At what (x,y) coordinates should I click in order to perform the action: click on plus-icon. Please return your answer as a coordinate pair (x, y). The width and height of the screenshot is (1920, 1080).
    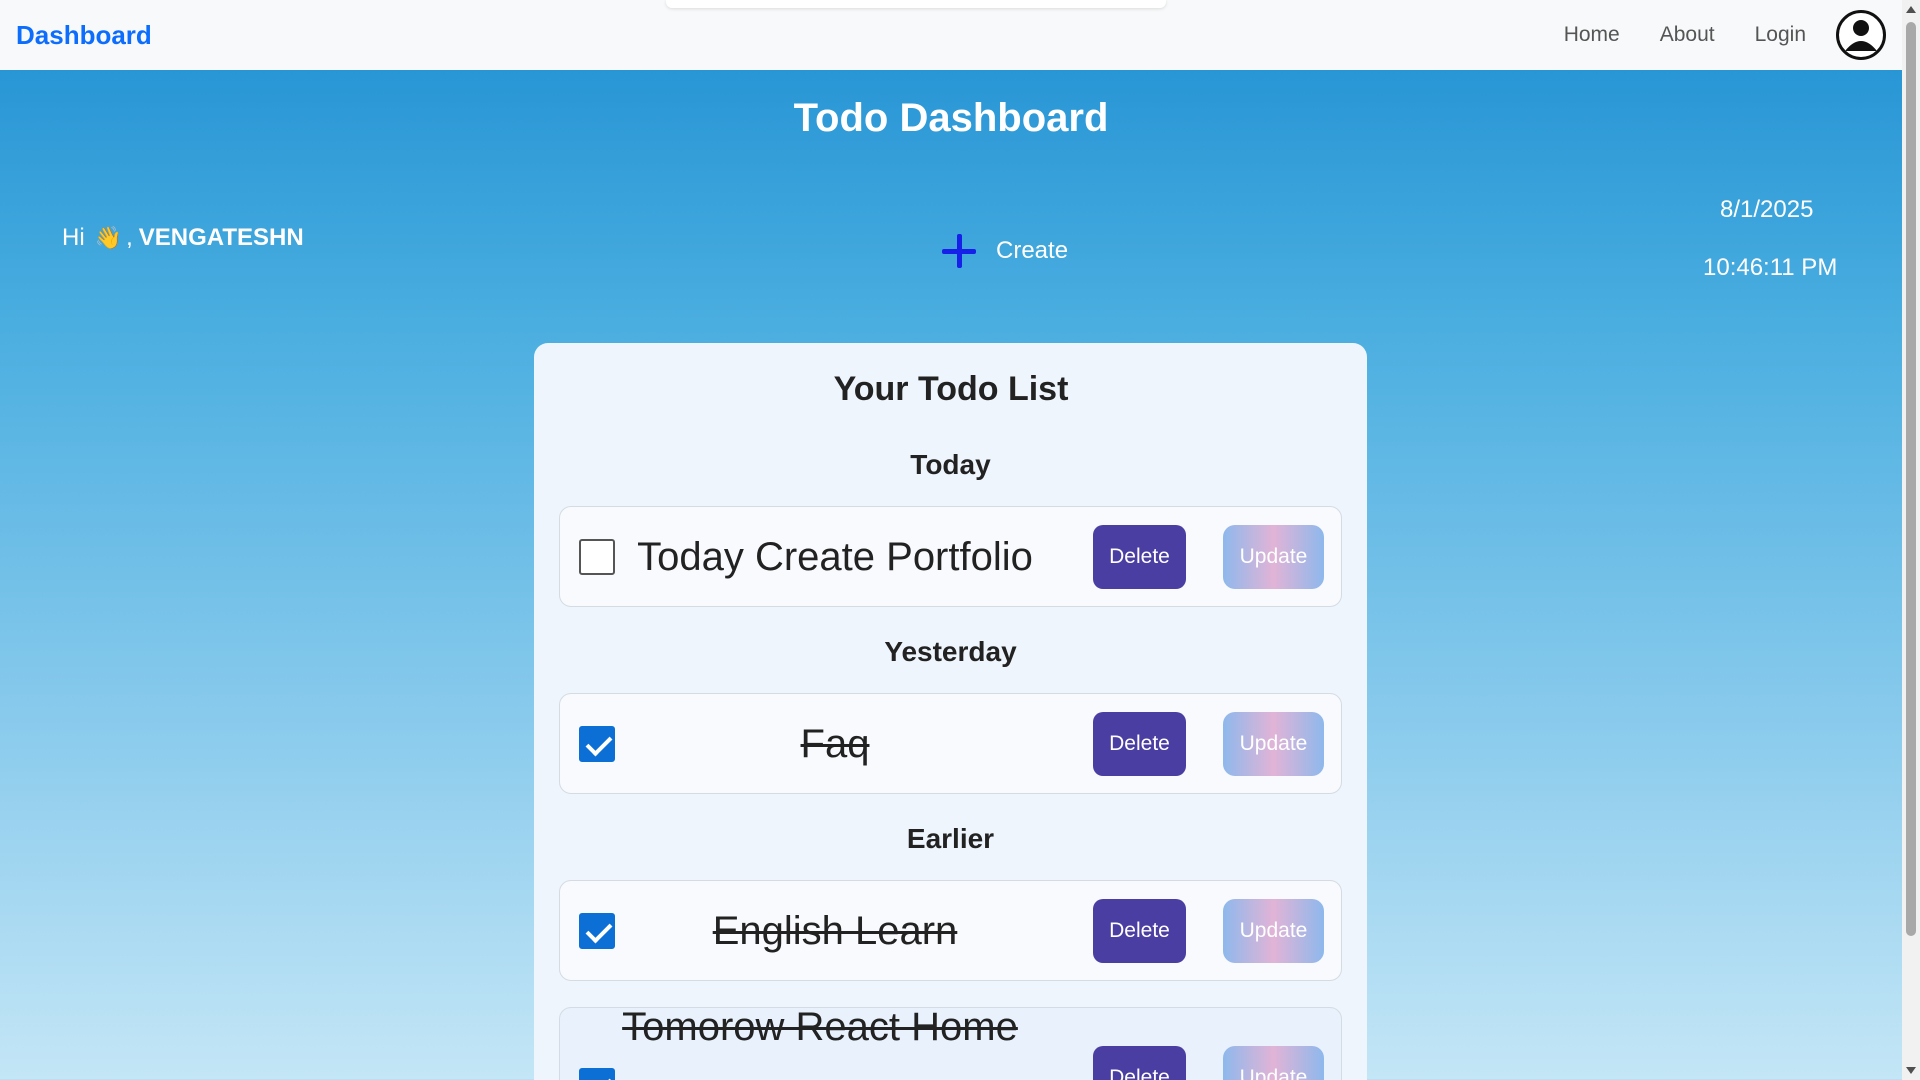
    Looking at the image, I should click on (959, 251).